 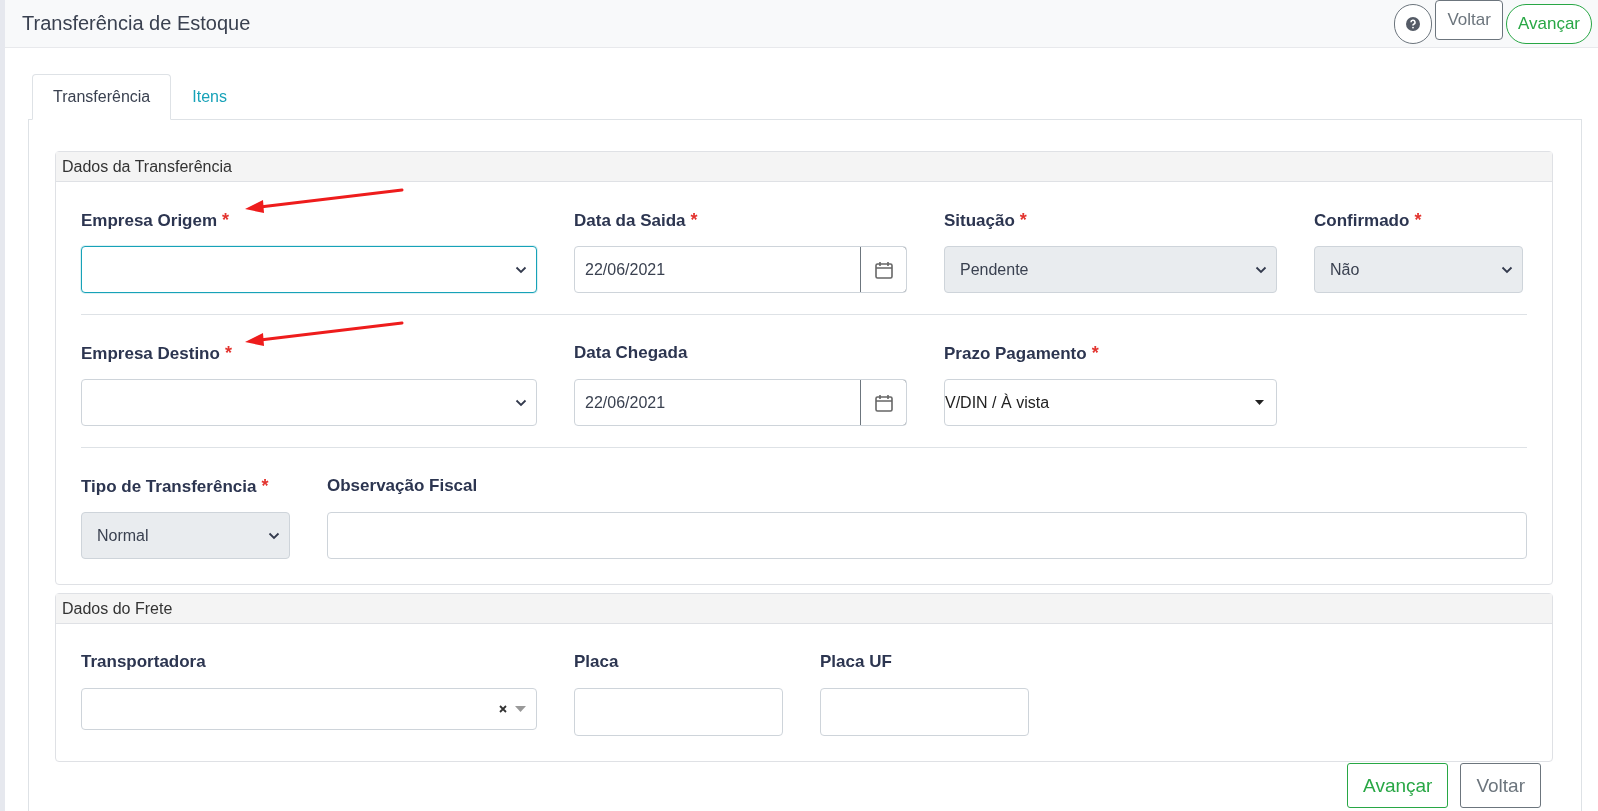 I want to click on section-title: Dados da Transferência, so click(x=804, y=167).